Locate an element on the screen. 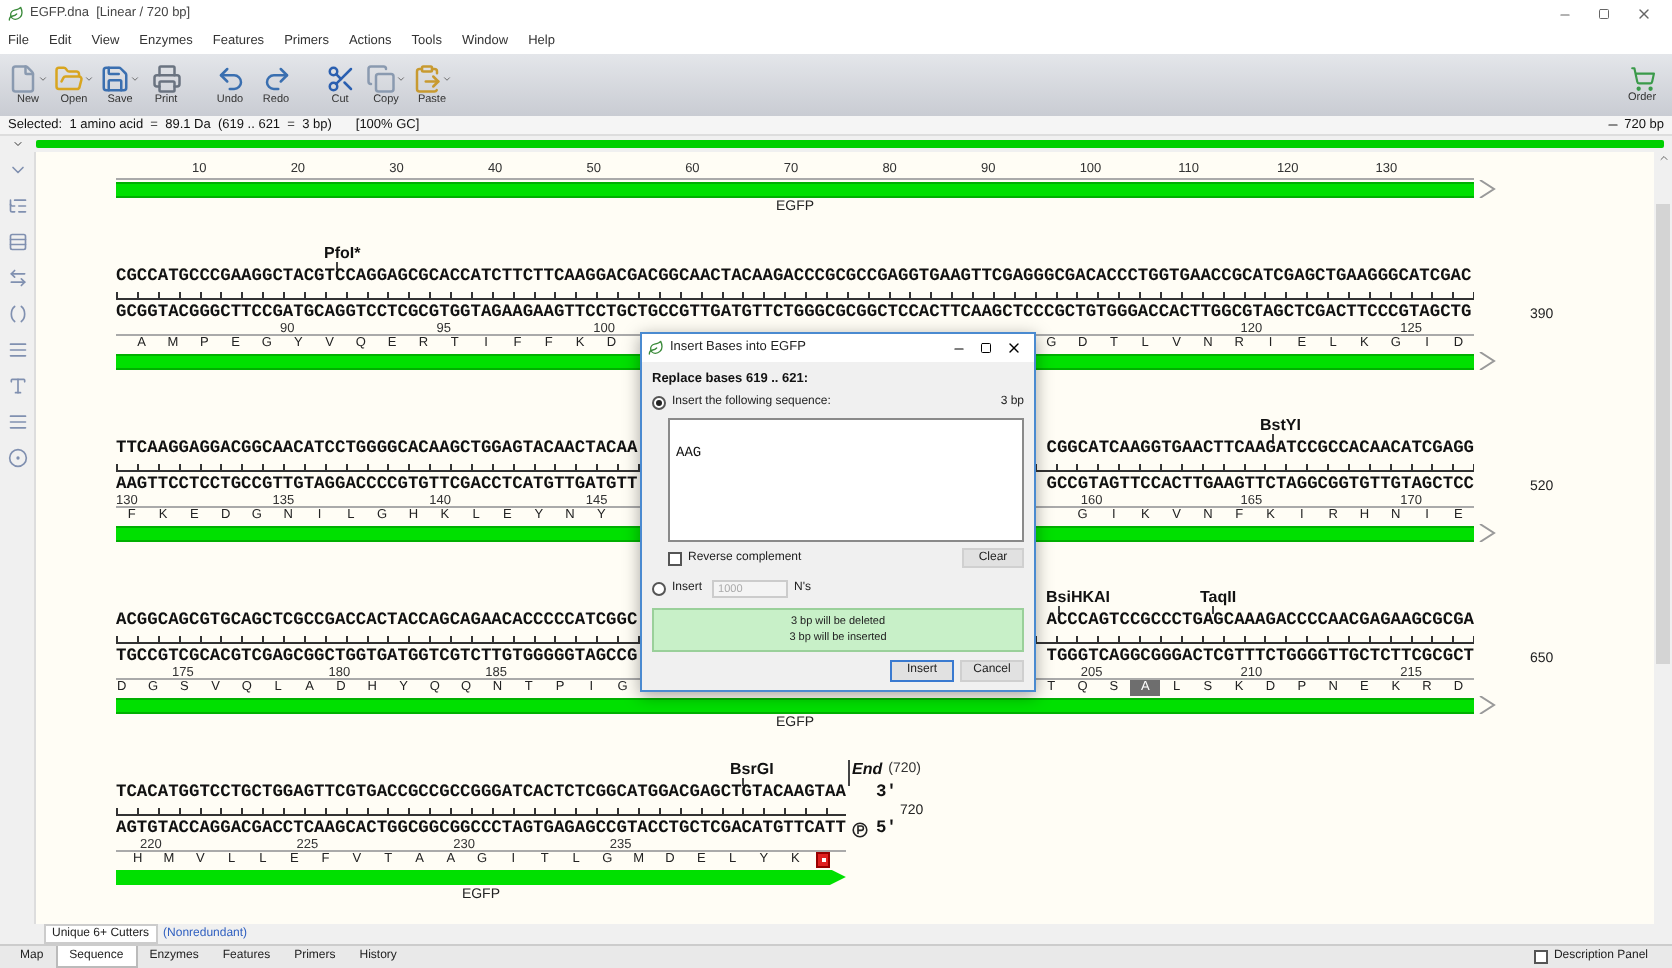  leader-line is located at coordinates (849, 773).